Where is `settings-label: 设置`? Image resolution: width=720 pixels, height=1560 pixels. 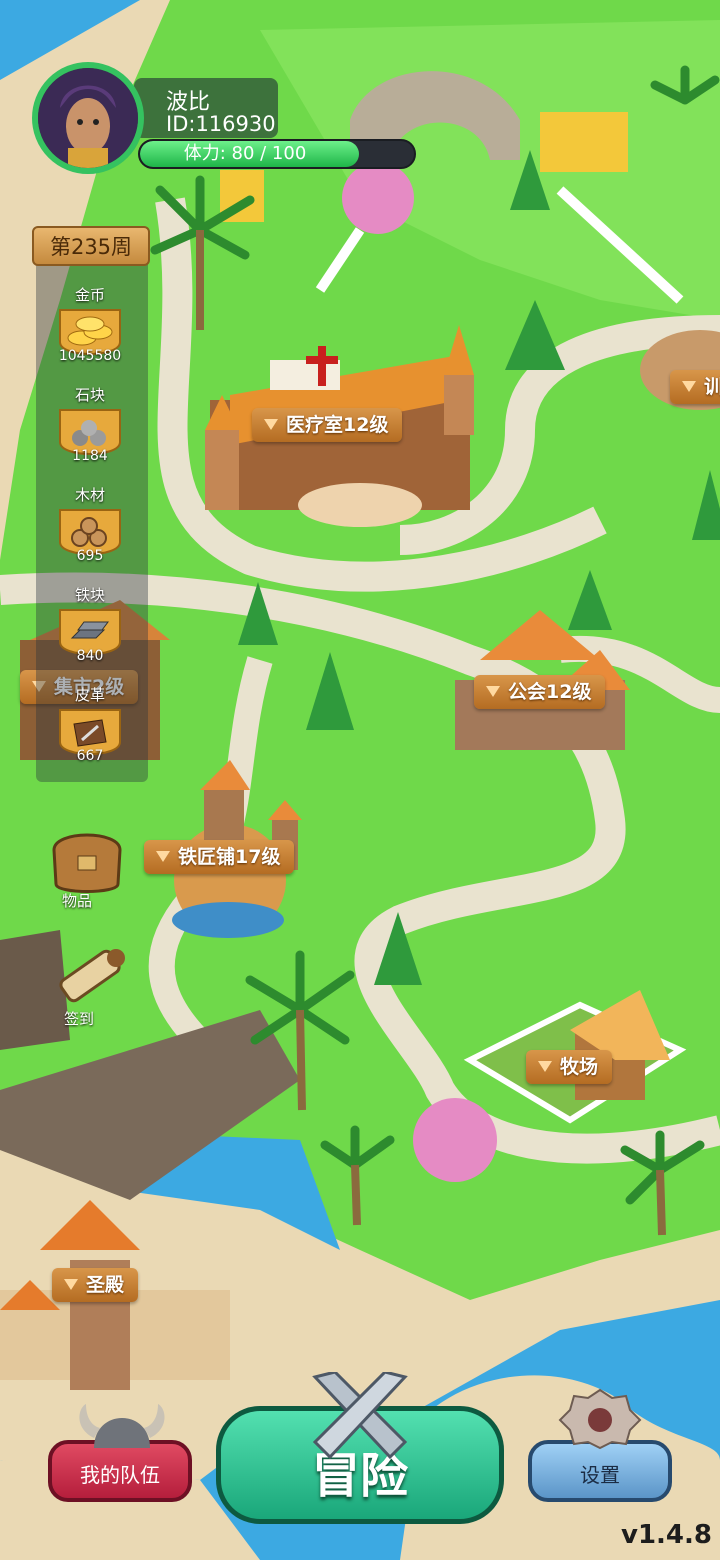
settings-label: 设置 is located at coordinates (600, 1475).